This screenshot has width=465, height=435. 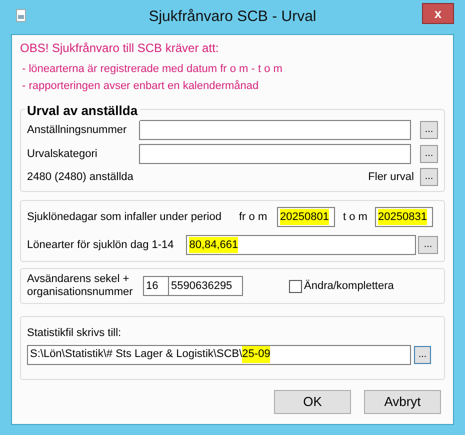 I want to click on sender-label: Avsändarens sekel + organisationsnummer, so click(x=80, y=286).